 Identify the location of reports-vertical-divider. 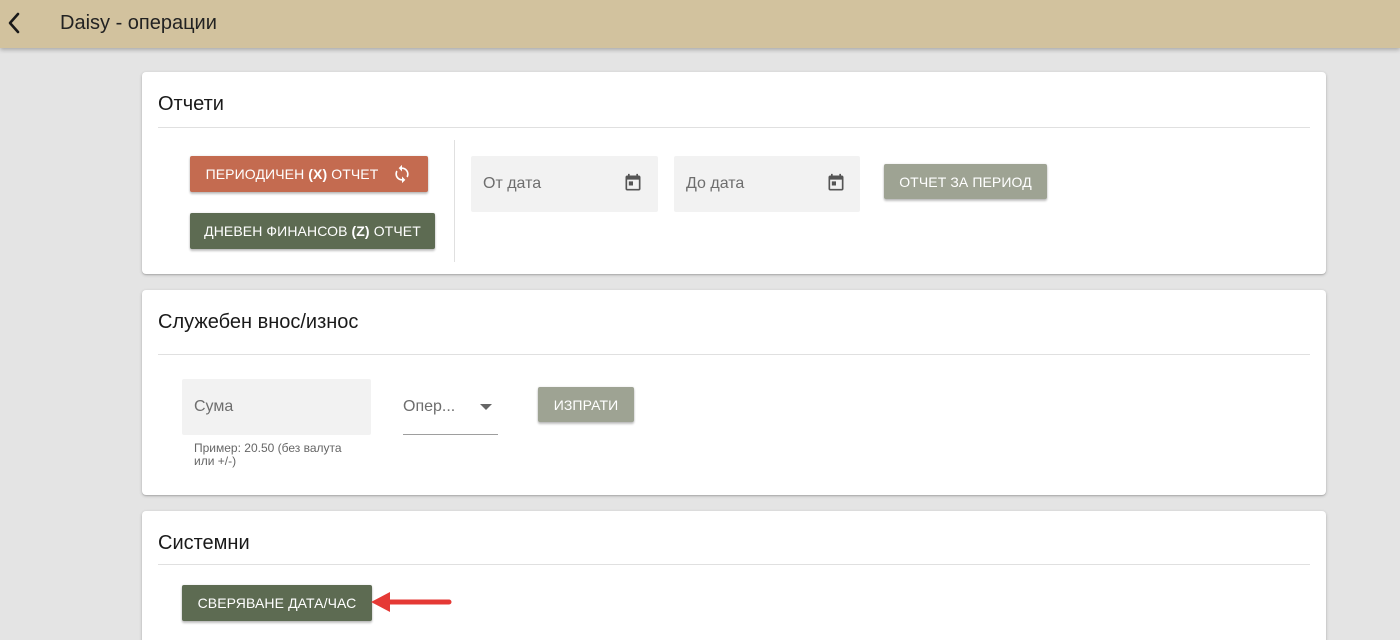
(454, 201).